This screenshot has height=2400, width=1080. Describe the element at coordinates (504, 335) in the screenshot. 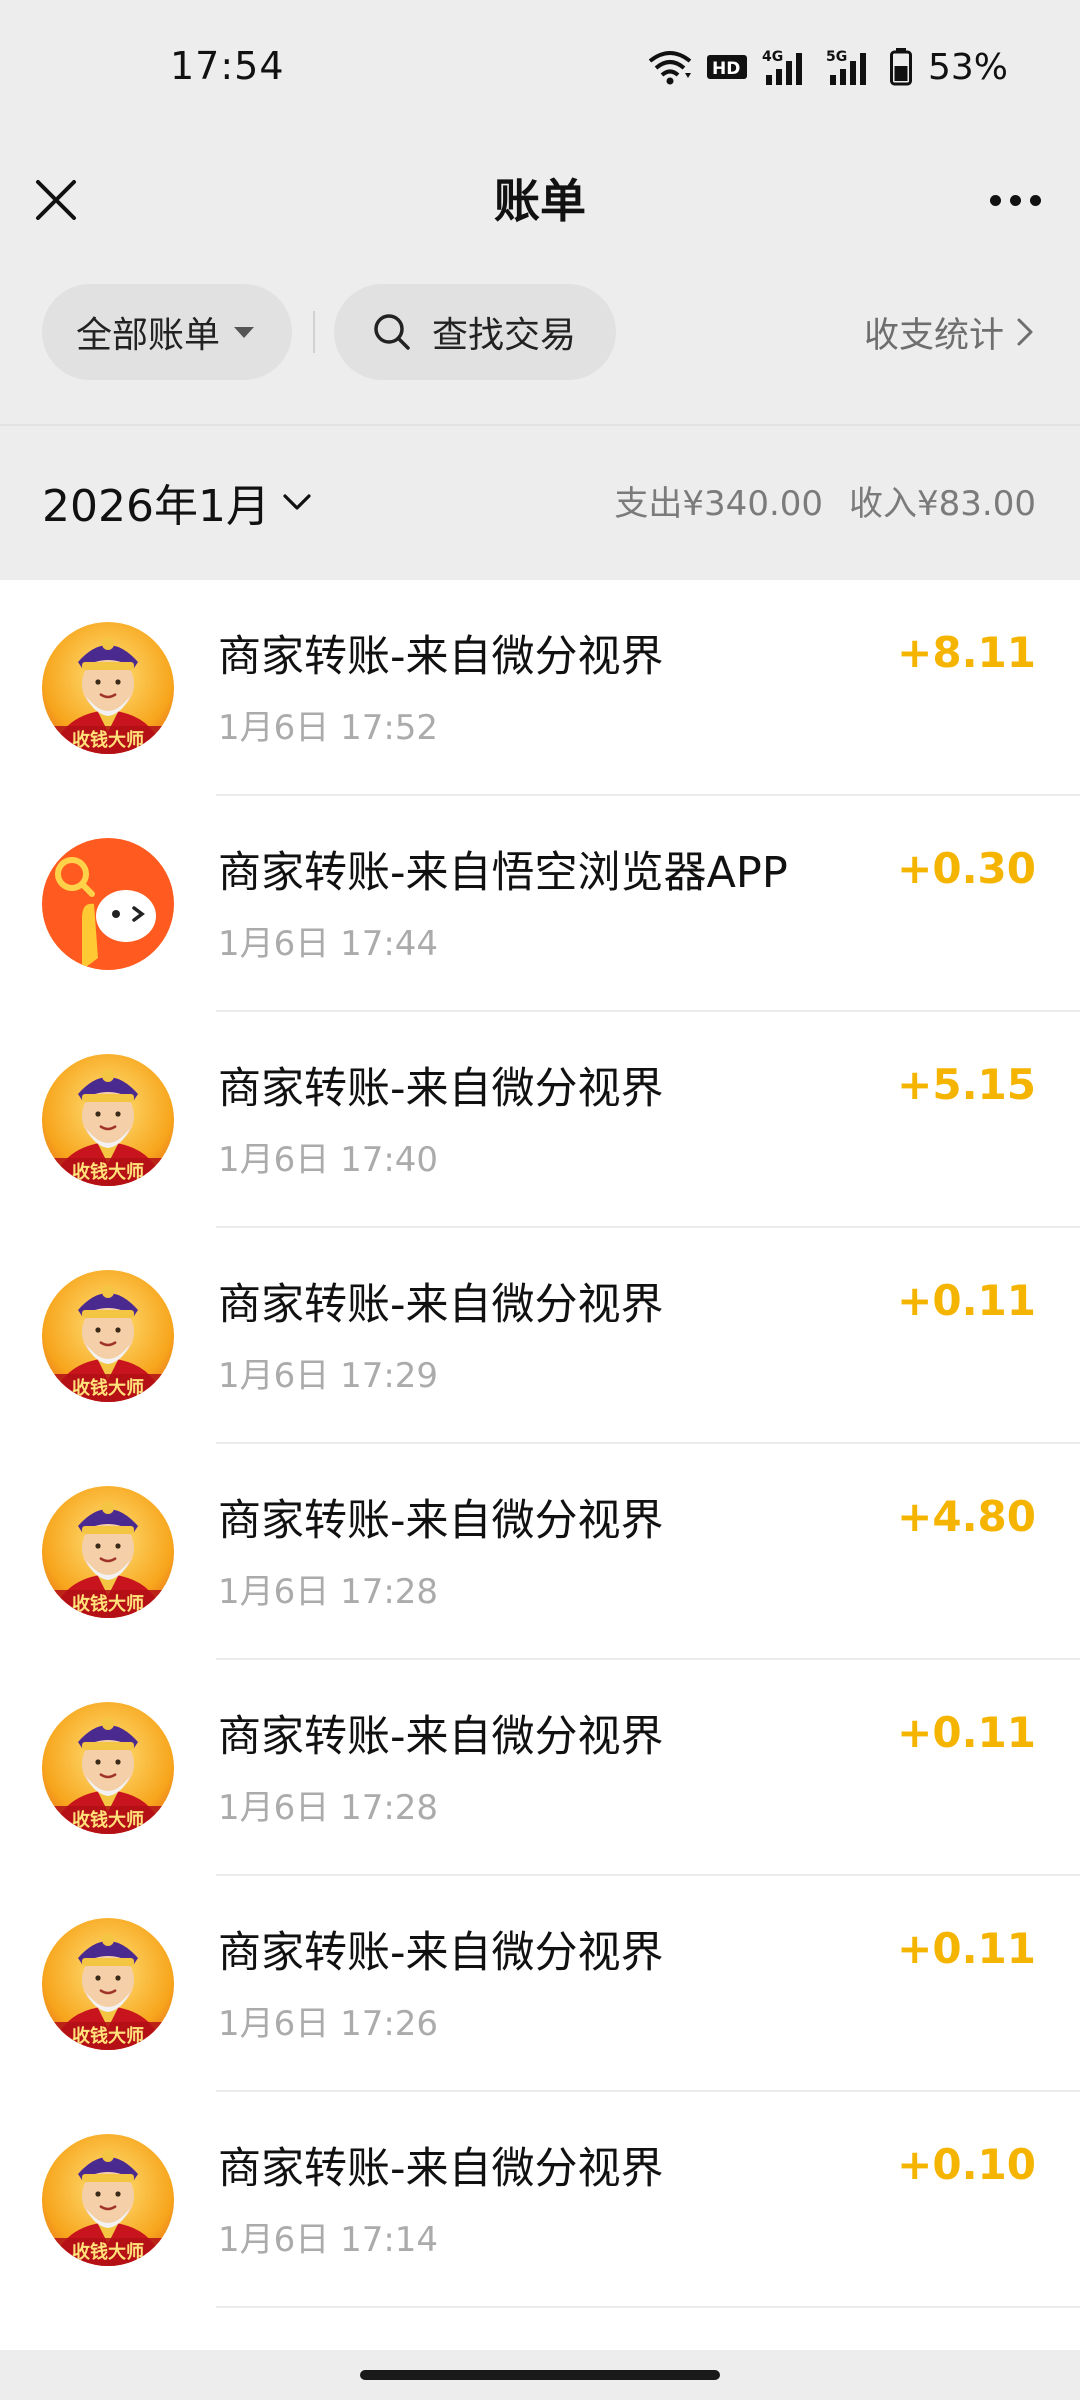

I see `search-label: 查找交易` at that location.